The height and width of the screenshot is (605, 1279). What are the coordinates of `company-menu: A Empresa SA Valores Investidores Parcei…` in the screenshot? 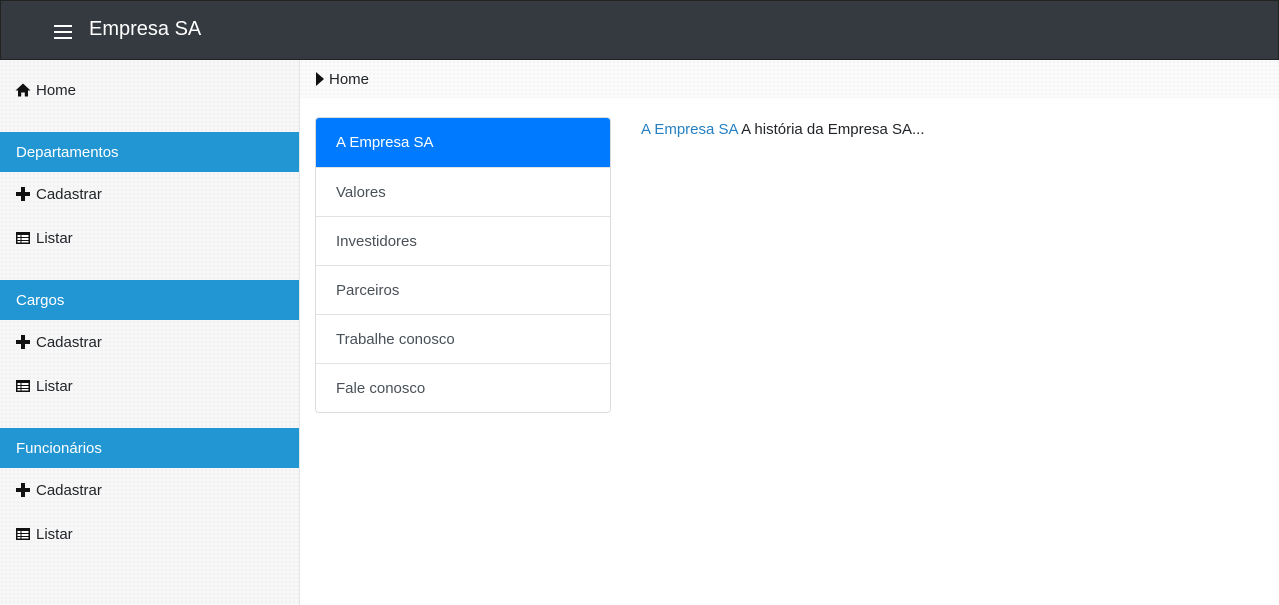 It's located at (463, 265).